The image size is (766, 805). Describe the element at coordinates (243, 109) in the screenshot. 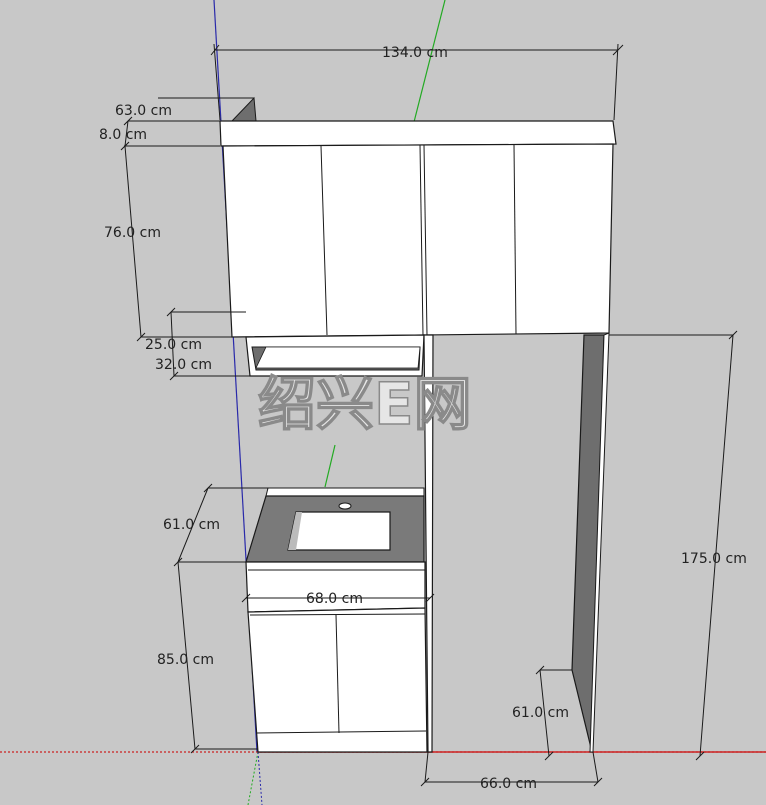

I see `upper-side-panel` at that location.